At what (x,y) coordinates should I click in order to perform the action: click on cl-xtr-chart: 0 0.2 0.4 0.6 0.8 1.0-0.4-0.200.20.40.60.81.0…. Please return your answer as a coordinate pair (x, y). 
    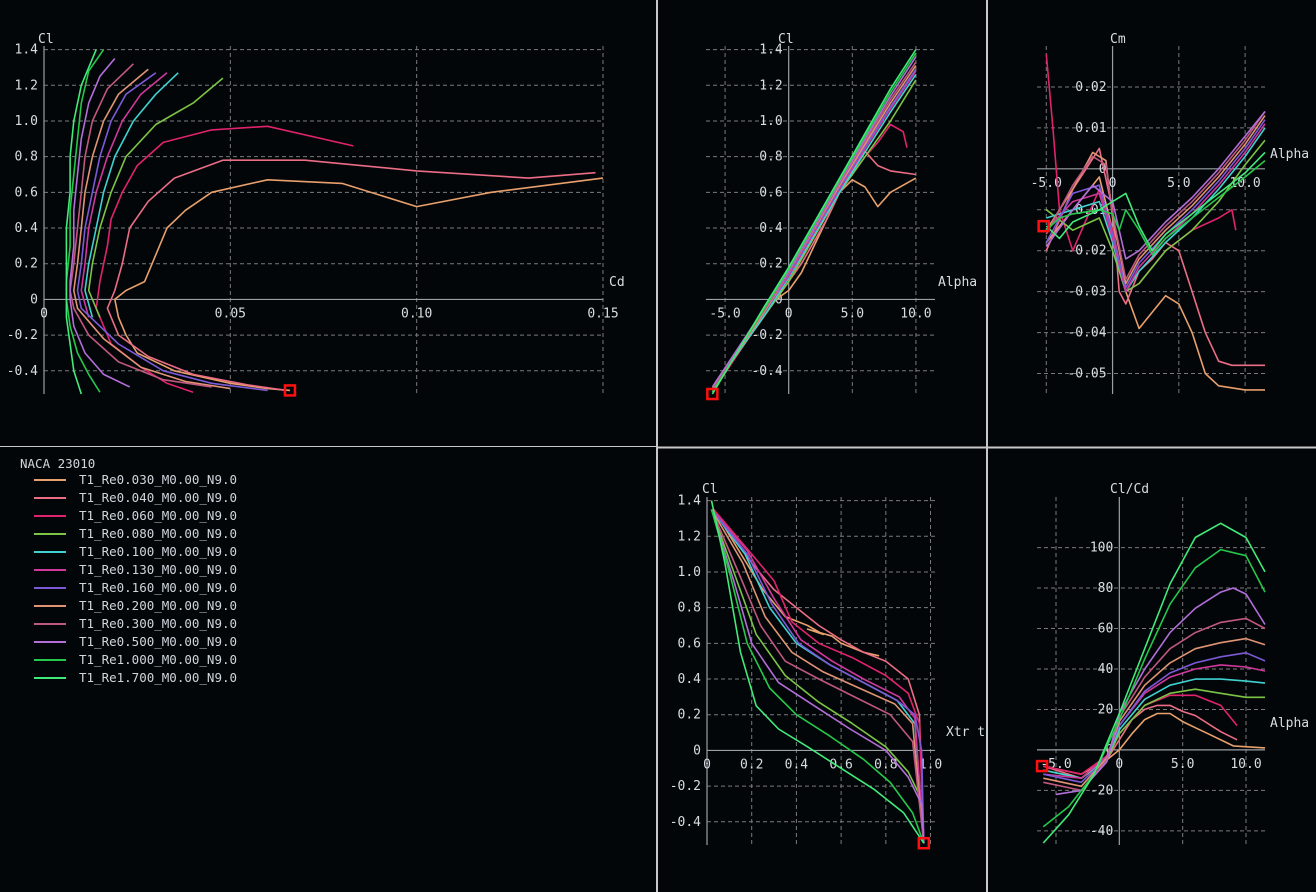
    Looking at the image, I should click on (827, 666).